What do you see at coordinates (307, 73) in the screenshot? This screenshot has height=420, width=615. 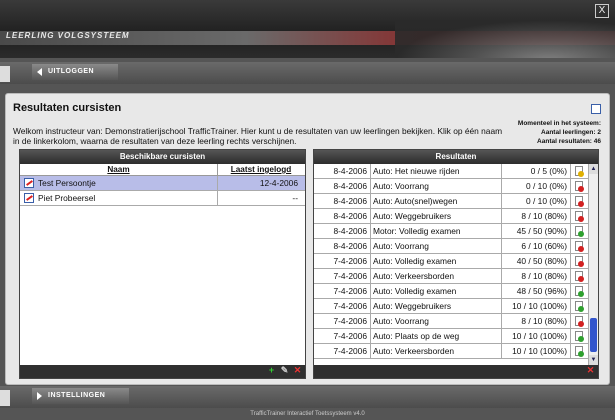 I see `top-nav-bar: UITLOGGEN` at bounding box center [307, 73].